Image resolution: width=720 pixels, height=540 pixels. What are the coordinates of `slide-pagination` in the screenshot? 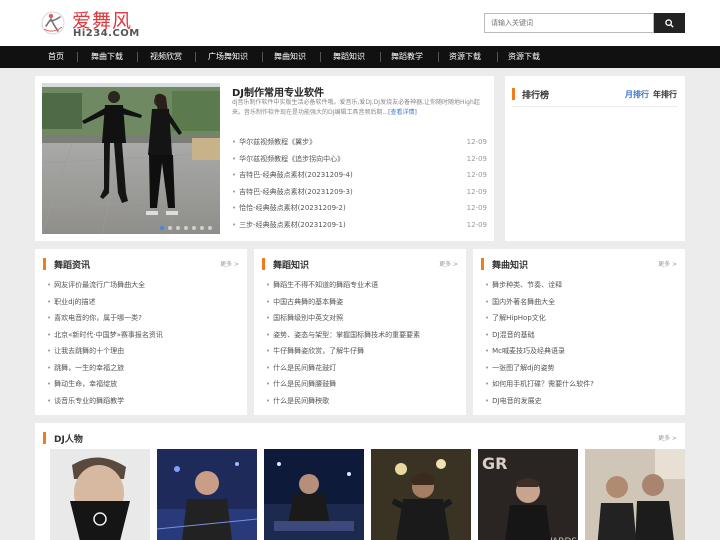 It's located at (186, 228).